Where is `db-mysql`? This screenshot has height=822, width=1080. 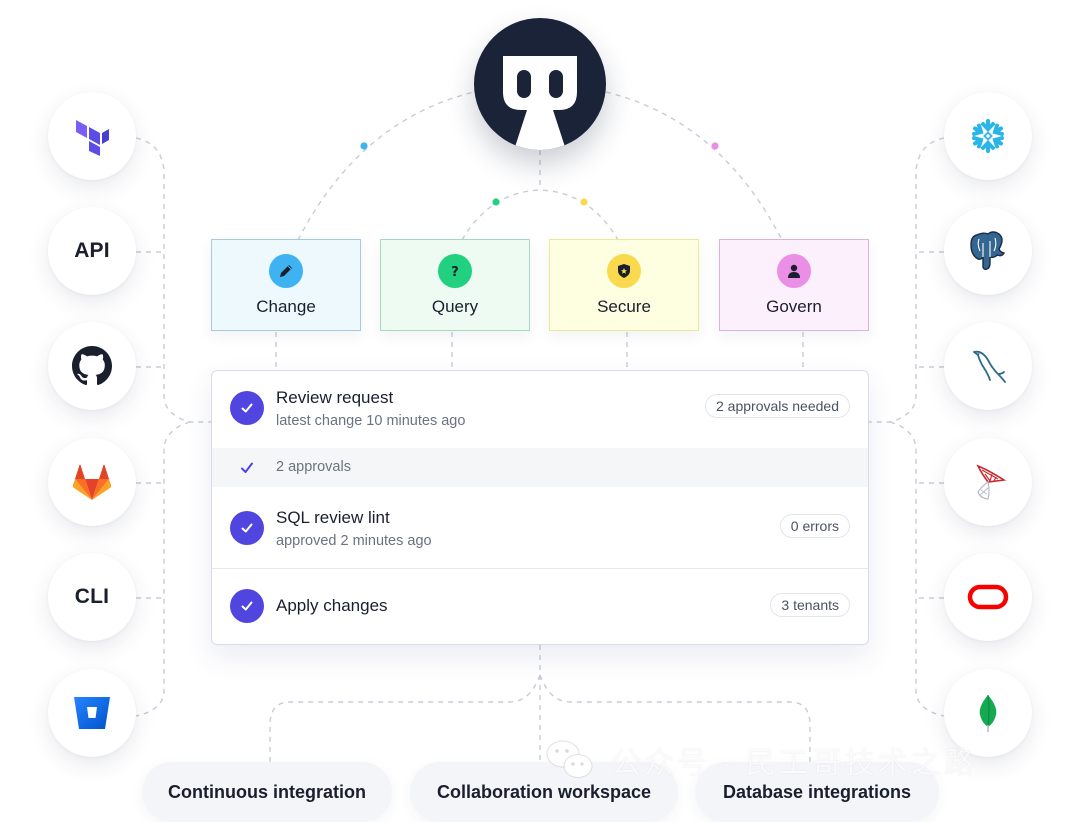 db-mysql is located at coordinates (988, 366).